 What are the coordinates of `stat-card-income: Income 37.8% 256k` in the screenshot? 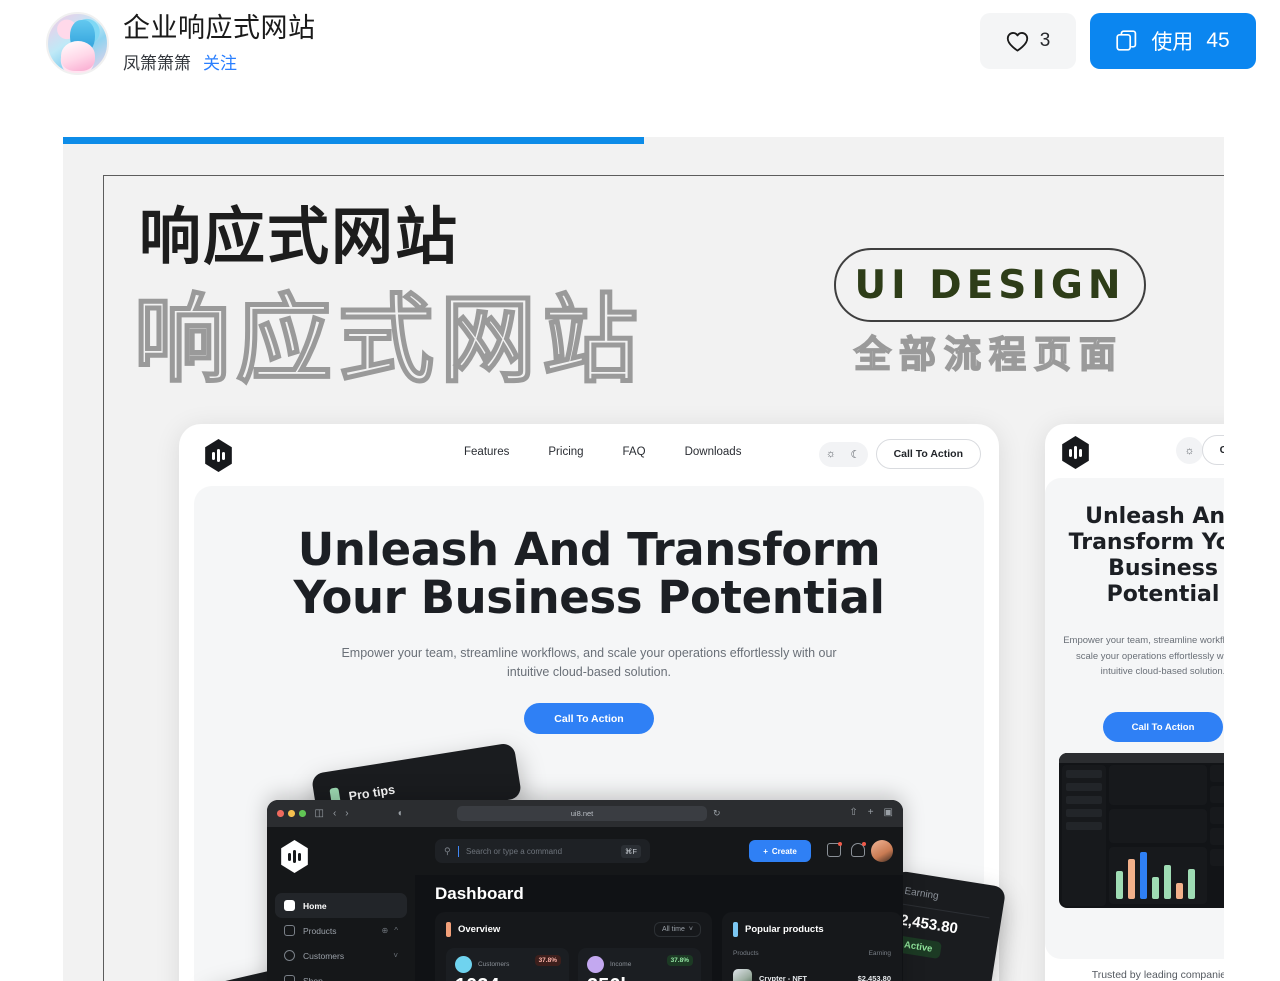 It's located at (639, 964).